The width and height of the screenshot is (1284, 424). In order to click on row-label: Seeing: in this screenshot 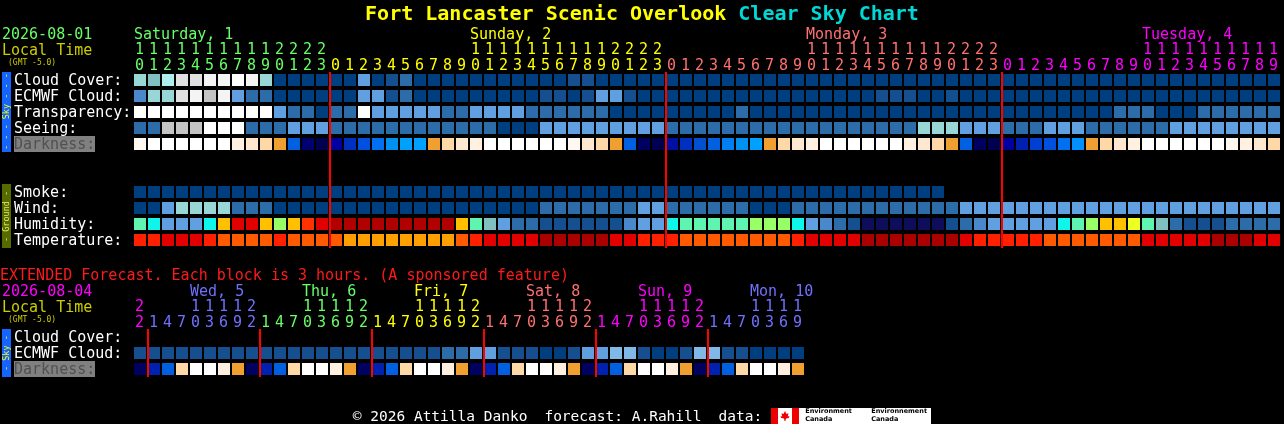, I will do `click(46, 128)`.